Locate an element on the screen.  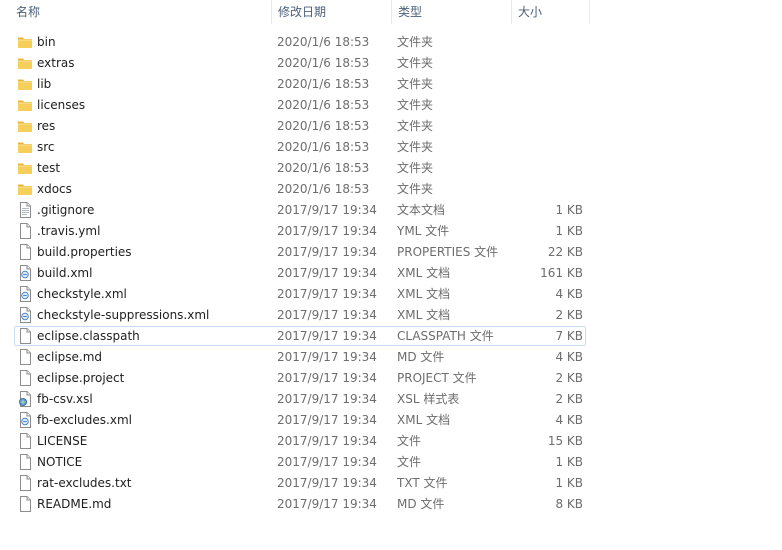
column-header-name: 名称 ˄ is located at coordinates (141, 12).